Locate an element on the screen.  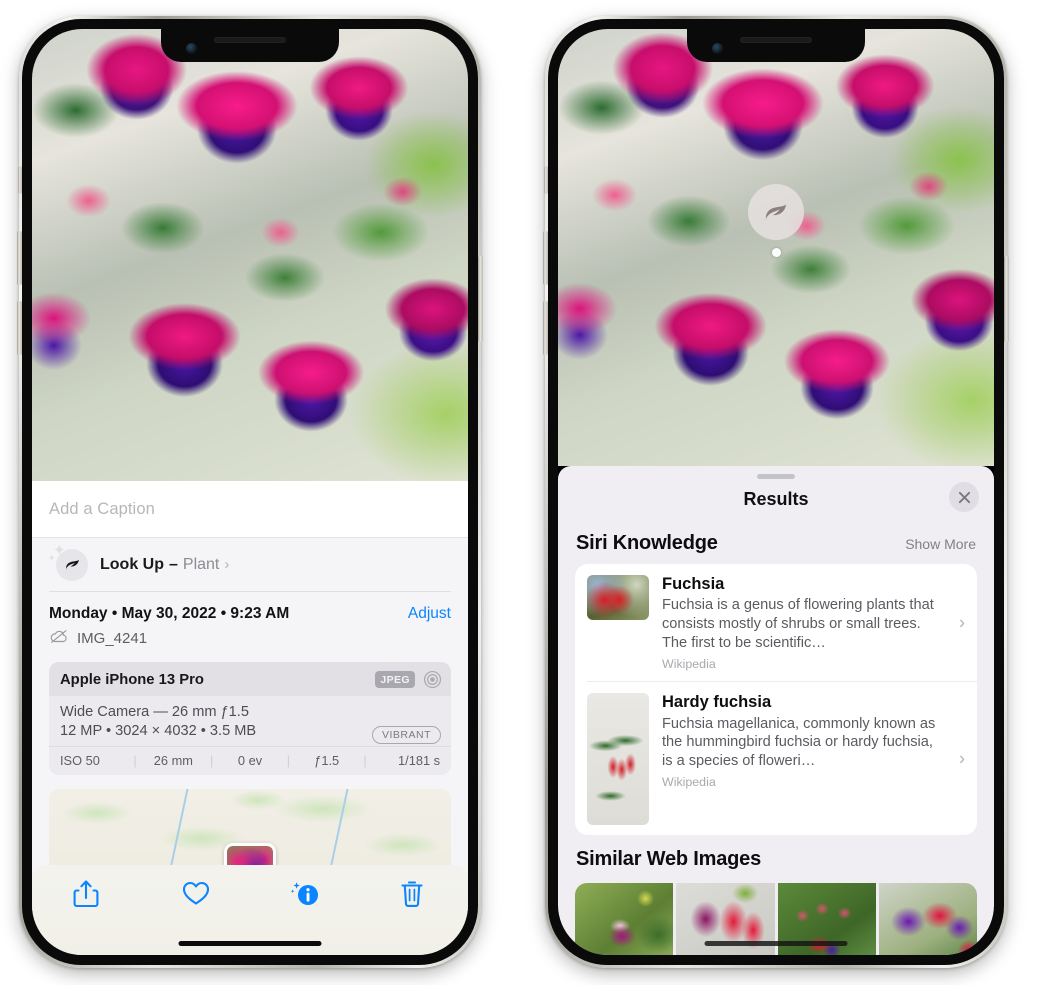
exif-aperture: ƒ1.5 is located at coordinates (327, 760).